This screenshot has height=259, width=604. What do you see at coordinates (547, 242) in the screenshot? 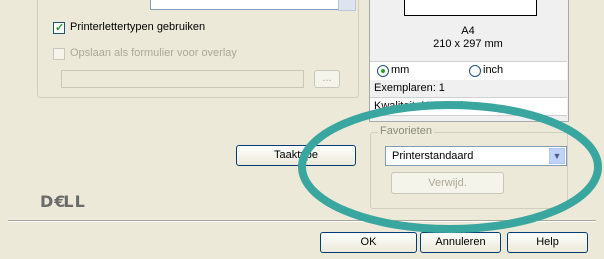
I see `help-button: Help` at bounding box center [547, 242].